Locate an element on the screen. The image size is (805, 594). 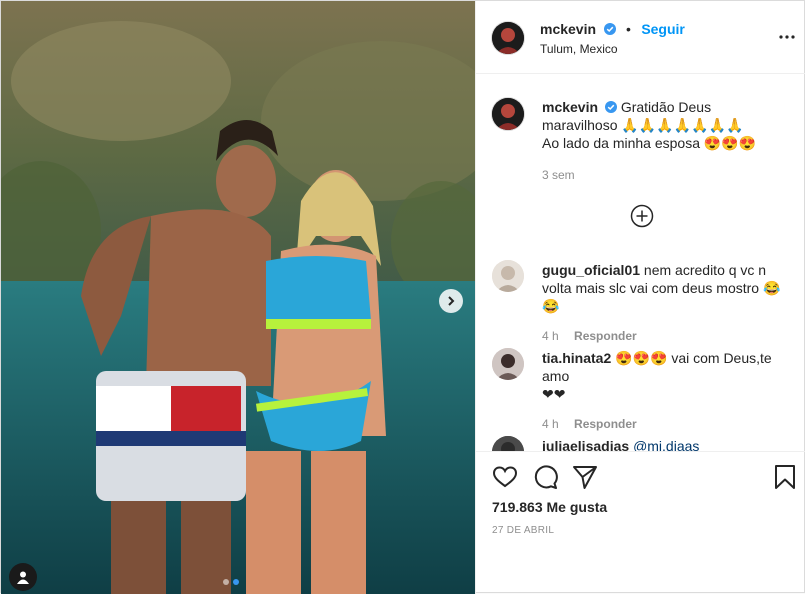
next-photo-button is located at coordinates (451, 301).